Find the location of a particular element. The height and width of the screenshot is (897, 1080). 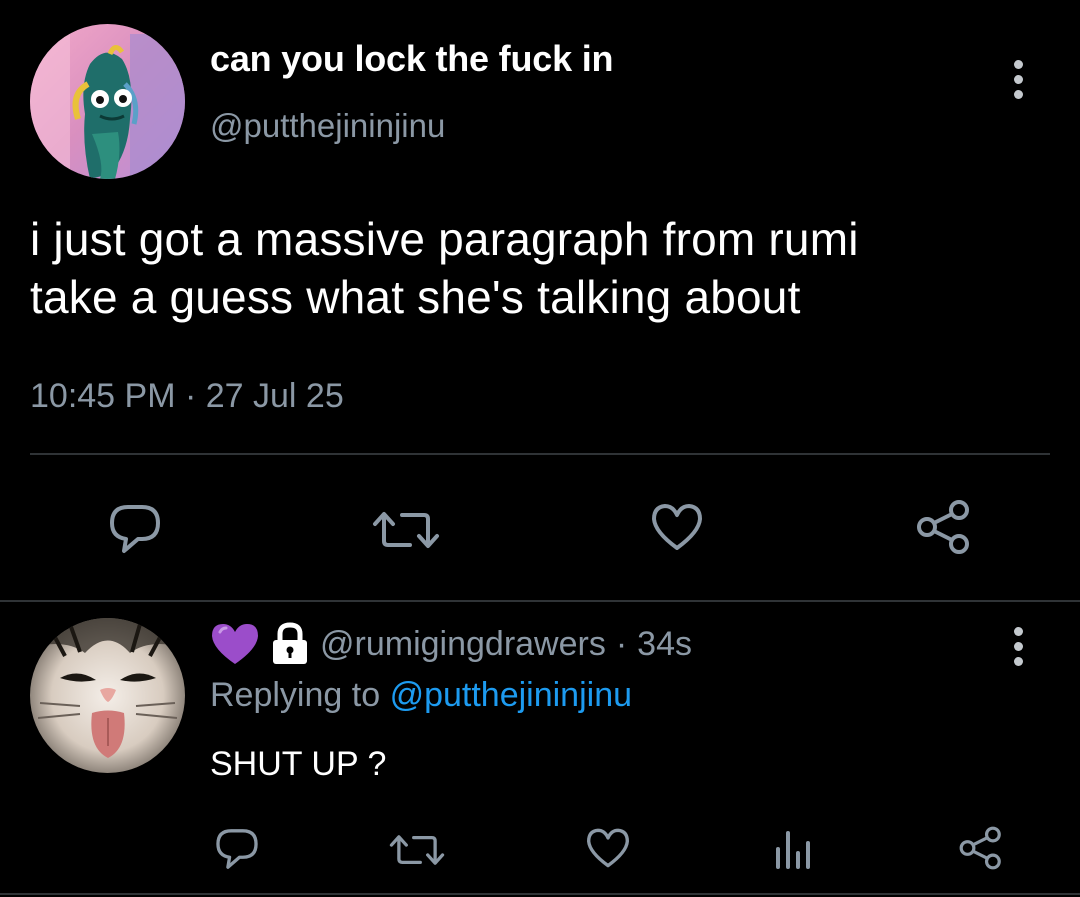

fish-character-avatar-icon is located at coordinates (107, 101).